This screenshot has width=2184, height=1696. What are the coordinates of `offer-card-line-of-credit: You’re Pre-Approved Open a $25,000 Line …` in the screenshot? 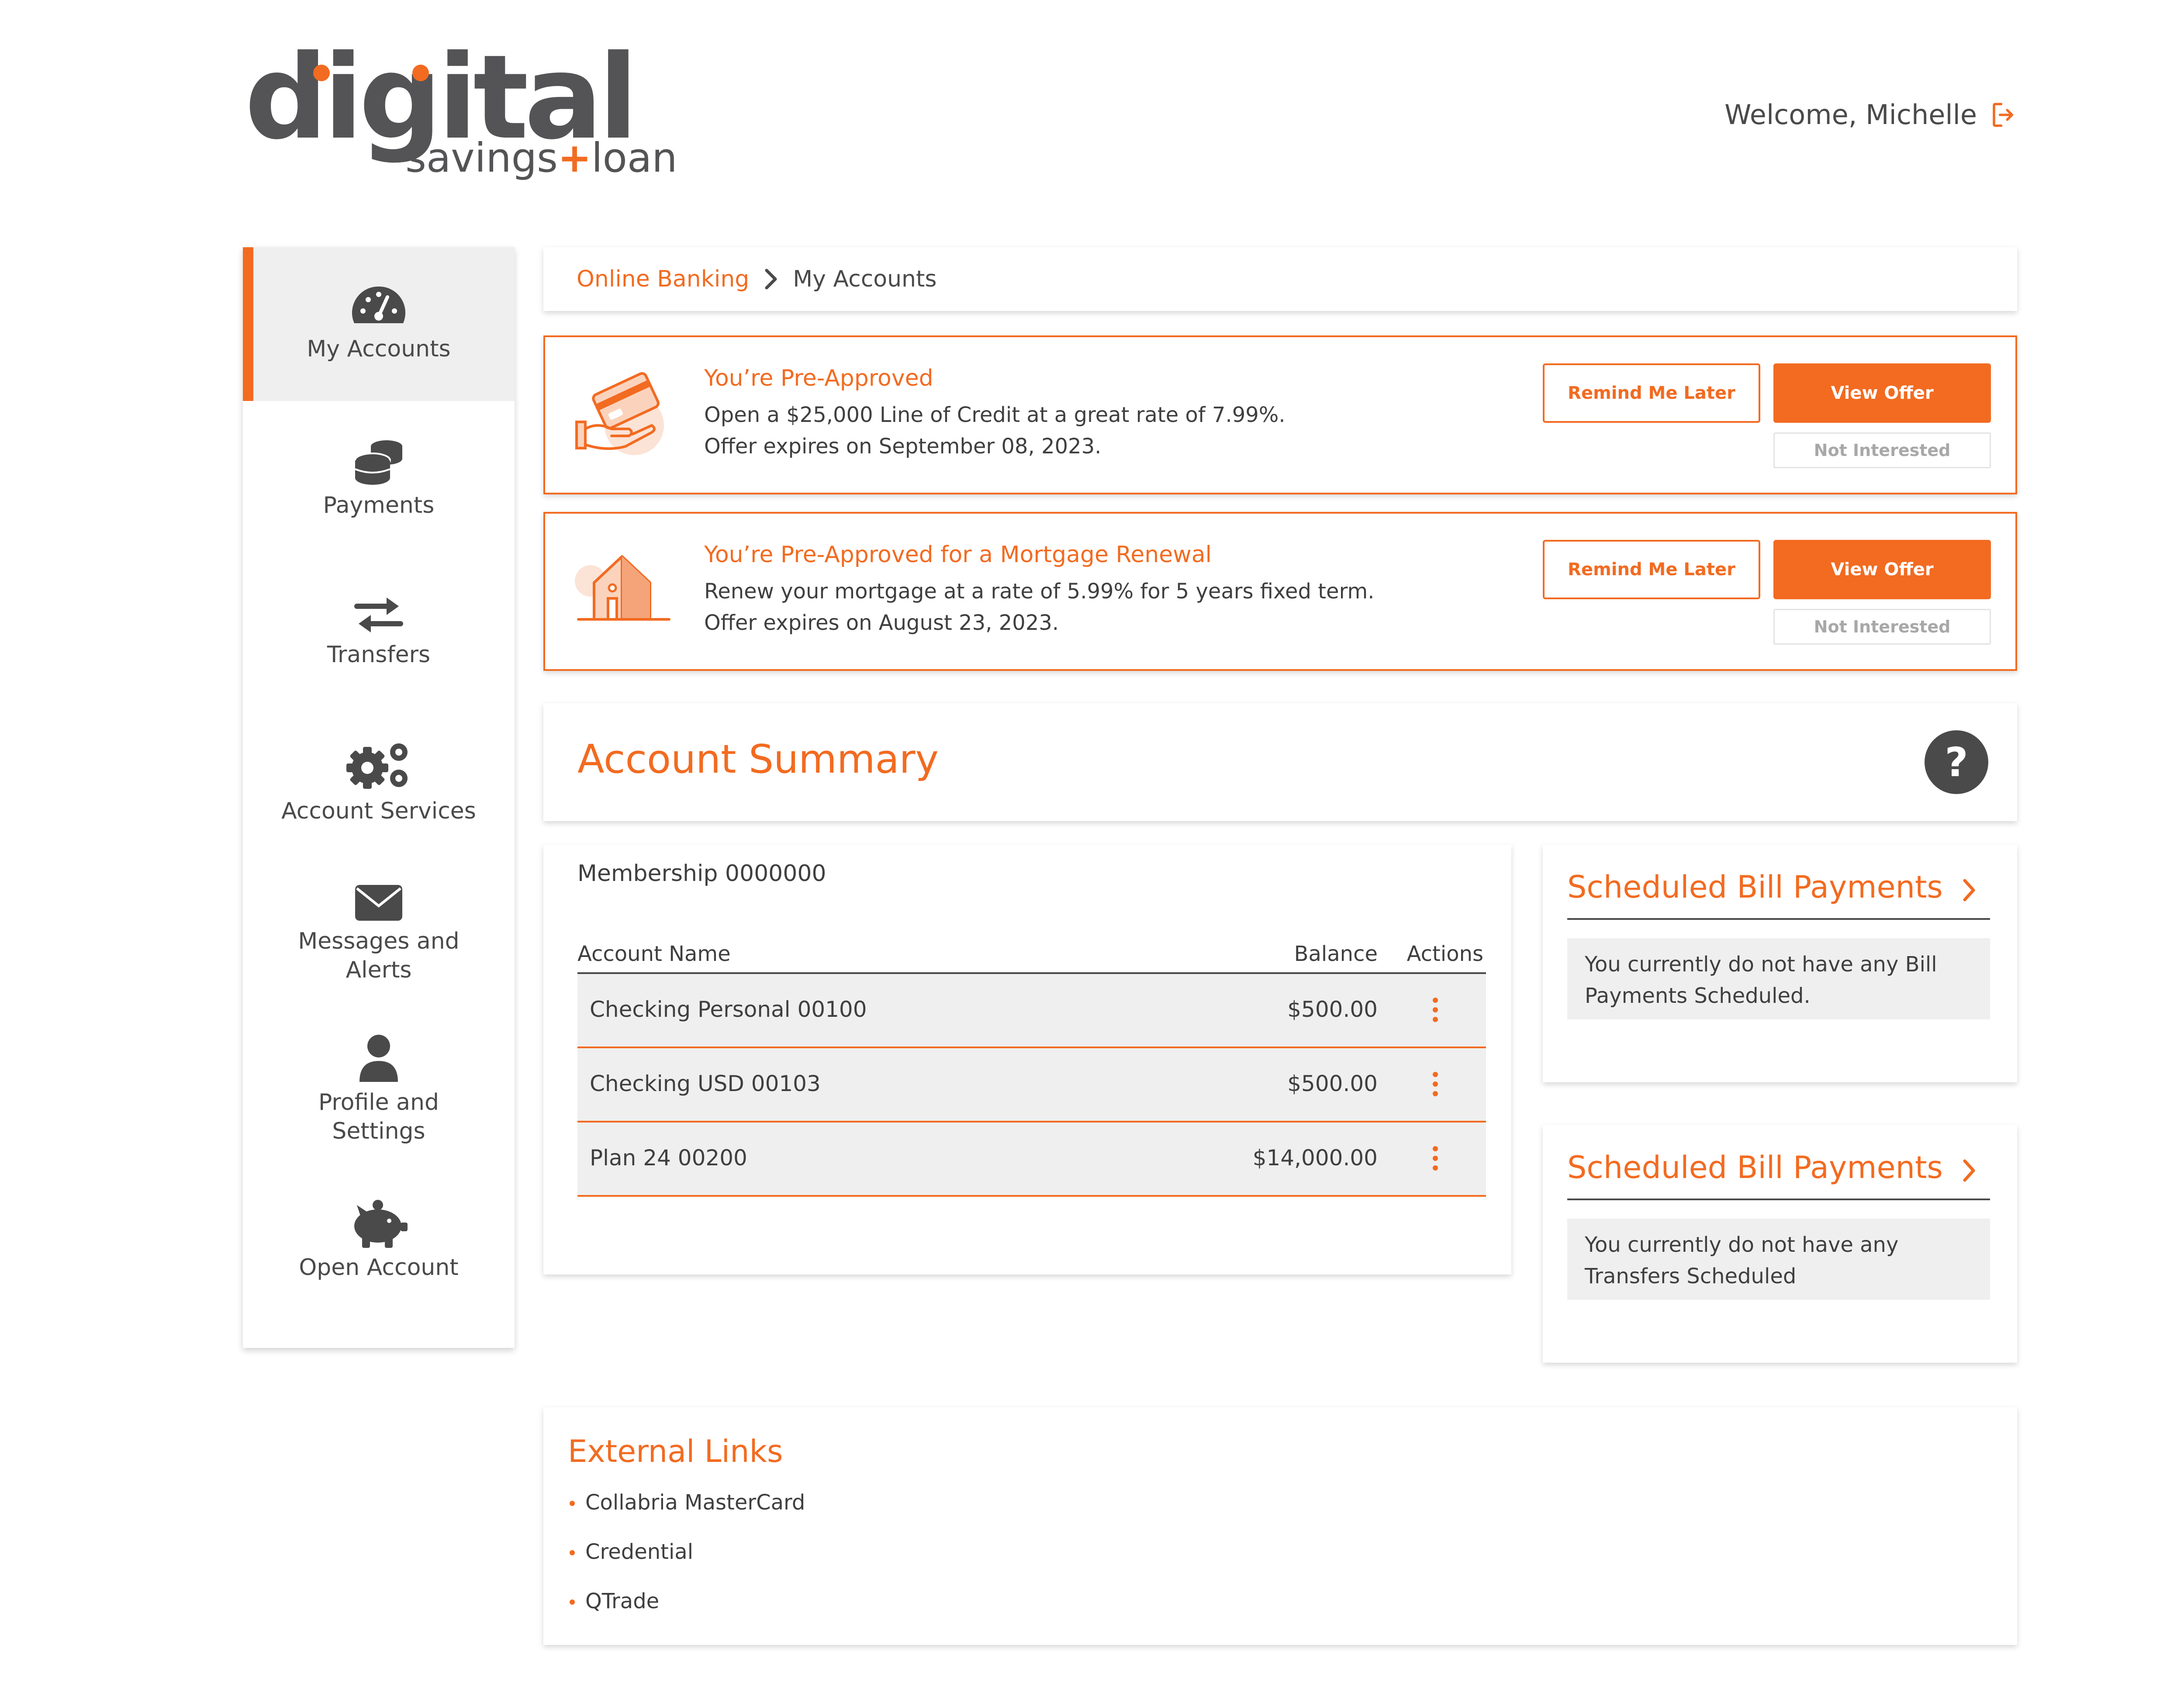 It's located at (1280, 414).